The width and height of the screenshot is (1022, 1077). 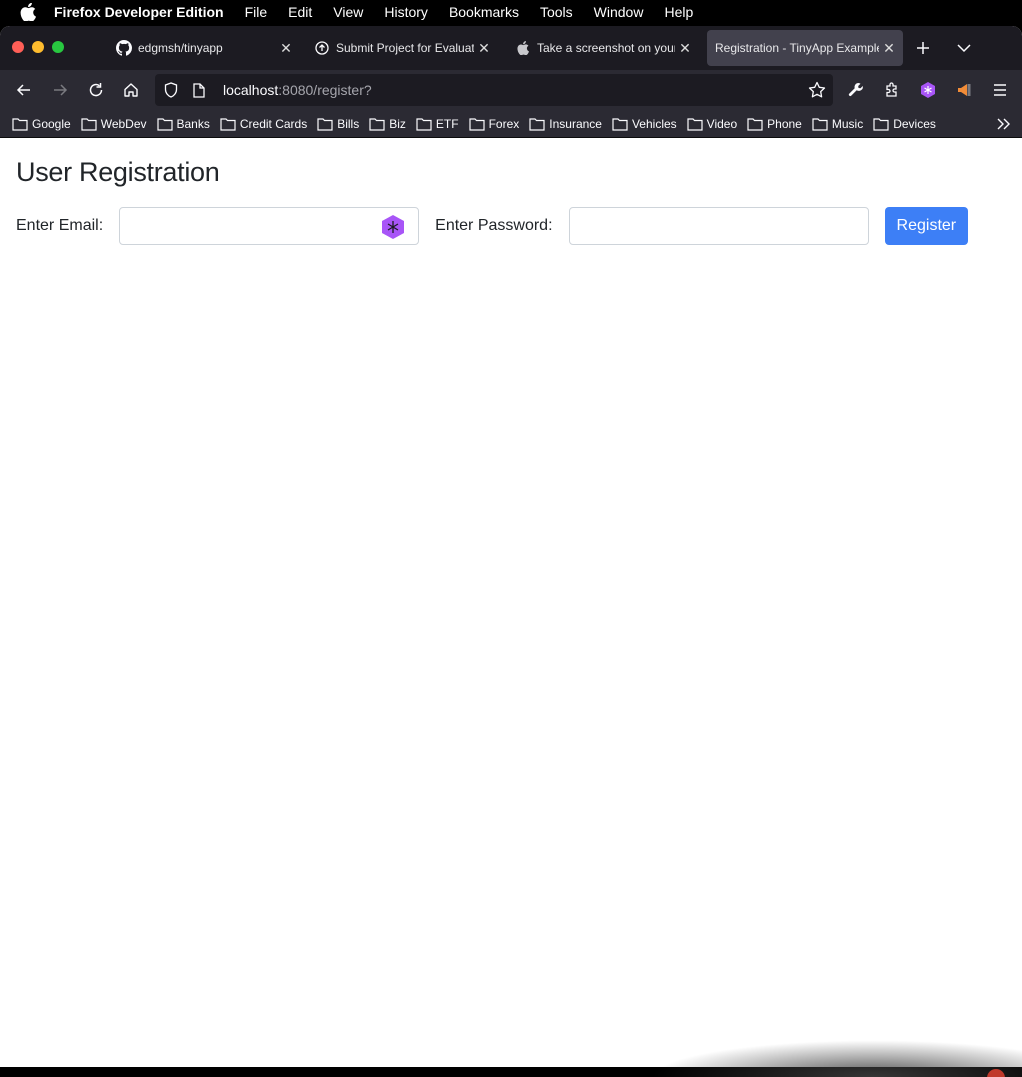 I want to click on bookmark-folder-music: Music, so click(x=837, y=124).